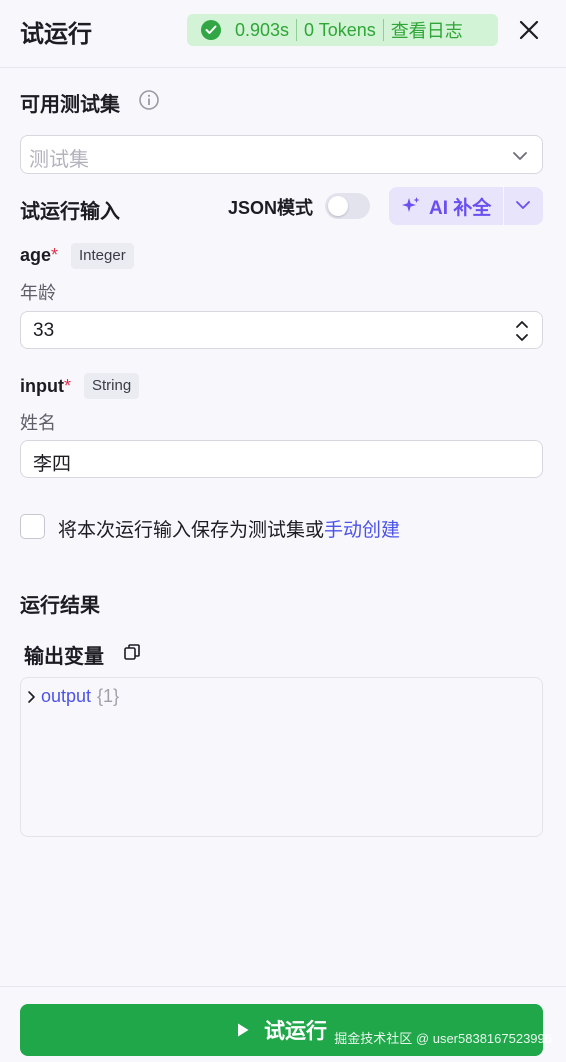  Describe the element at coordinates (522, 331) in the screenshot. I see `number-stepper-icon` at that location.